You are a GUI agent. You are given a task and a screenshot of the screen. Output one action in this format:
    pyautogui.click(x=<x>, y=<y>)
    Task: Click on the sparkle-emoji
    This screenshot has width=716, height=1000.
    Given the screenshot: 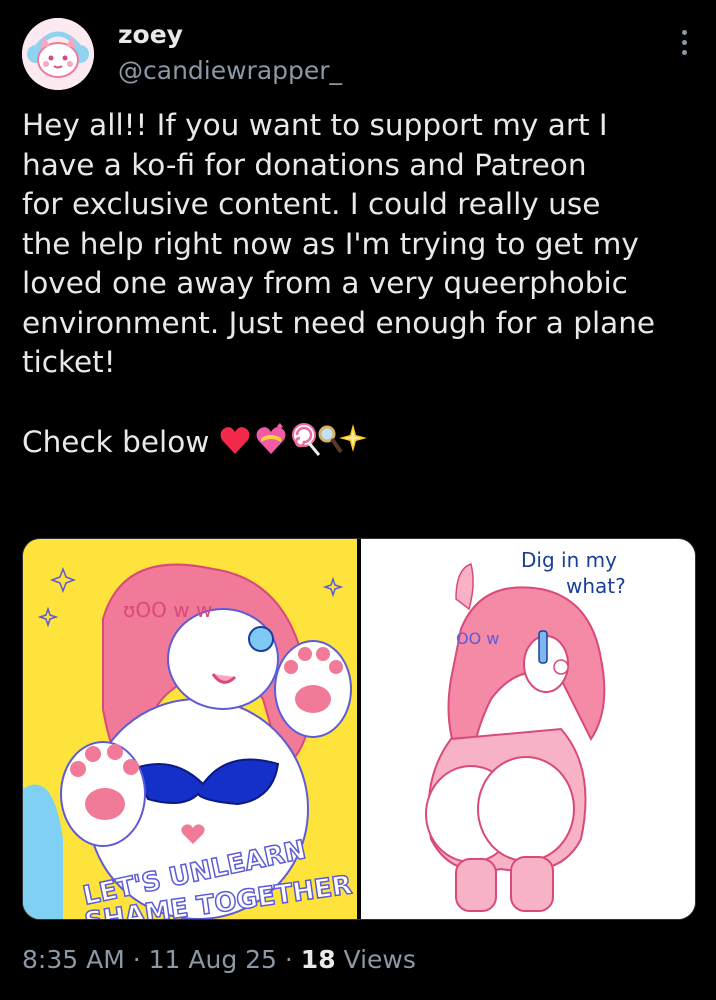 What is the action you would take?
    pyautogui.click(x=352, y=438)
    